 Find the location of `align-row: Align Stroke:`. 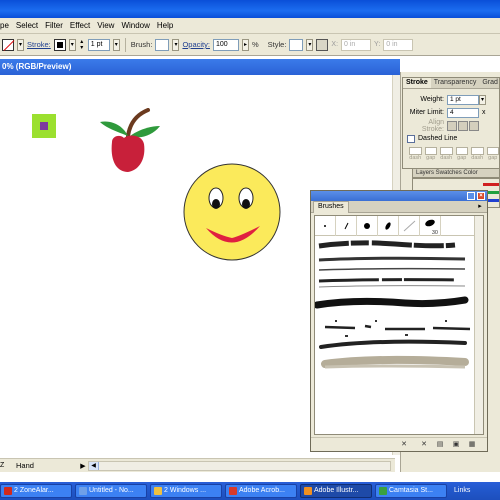

align-row: Align Stroke: is located at coordinates (451, 126).